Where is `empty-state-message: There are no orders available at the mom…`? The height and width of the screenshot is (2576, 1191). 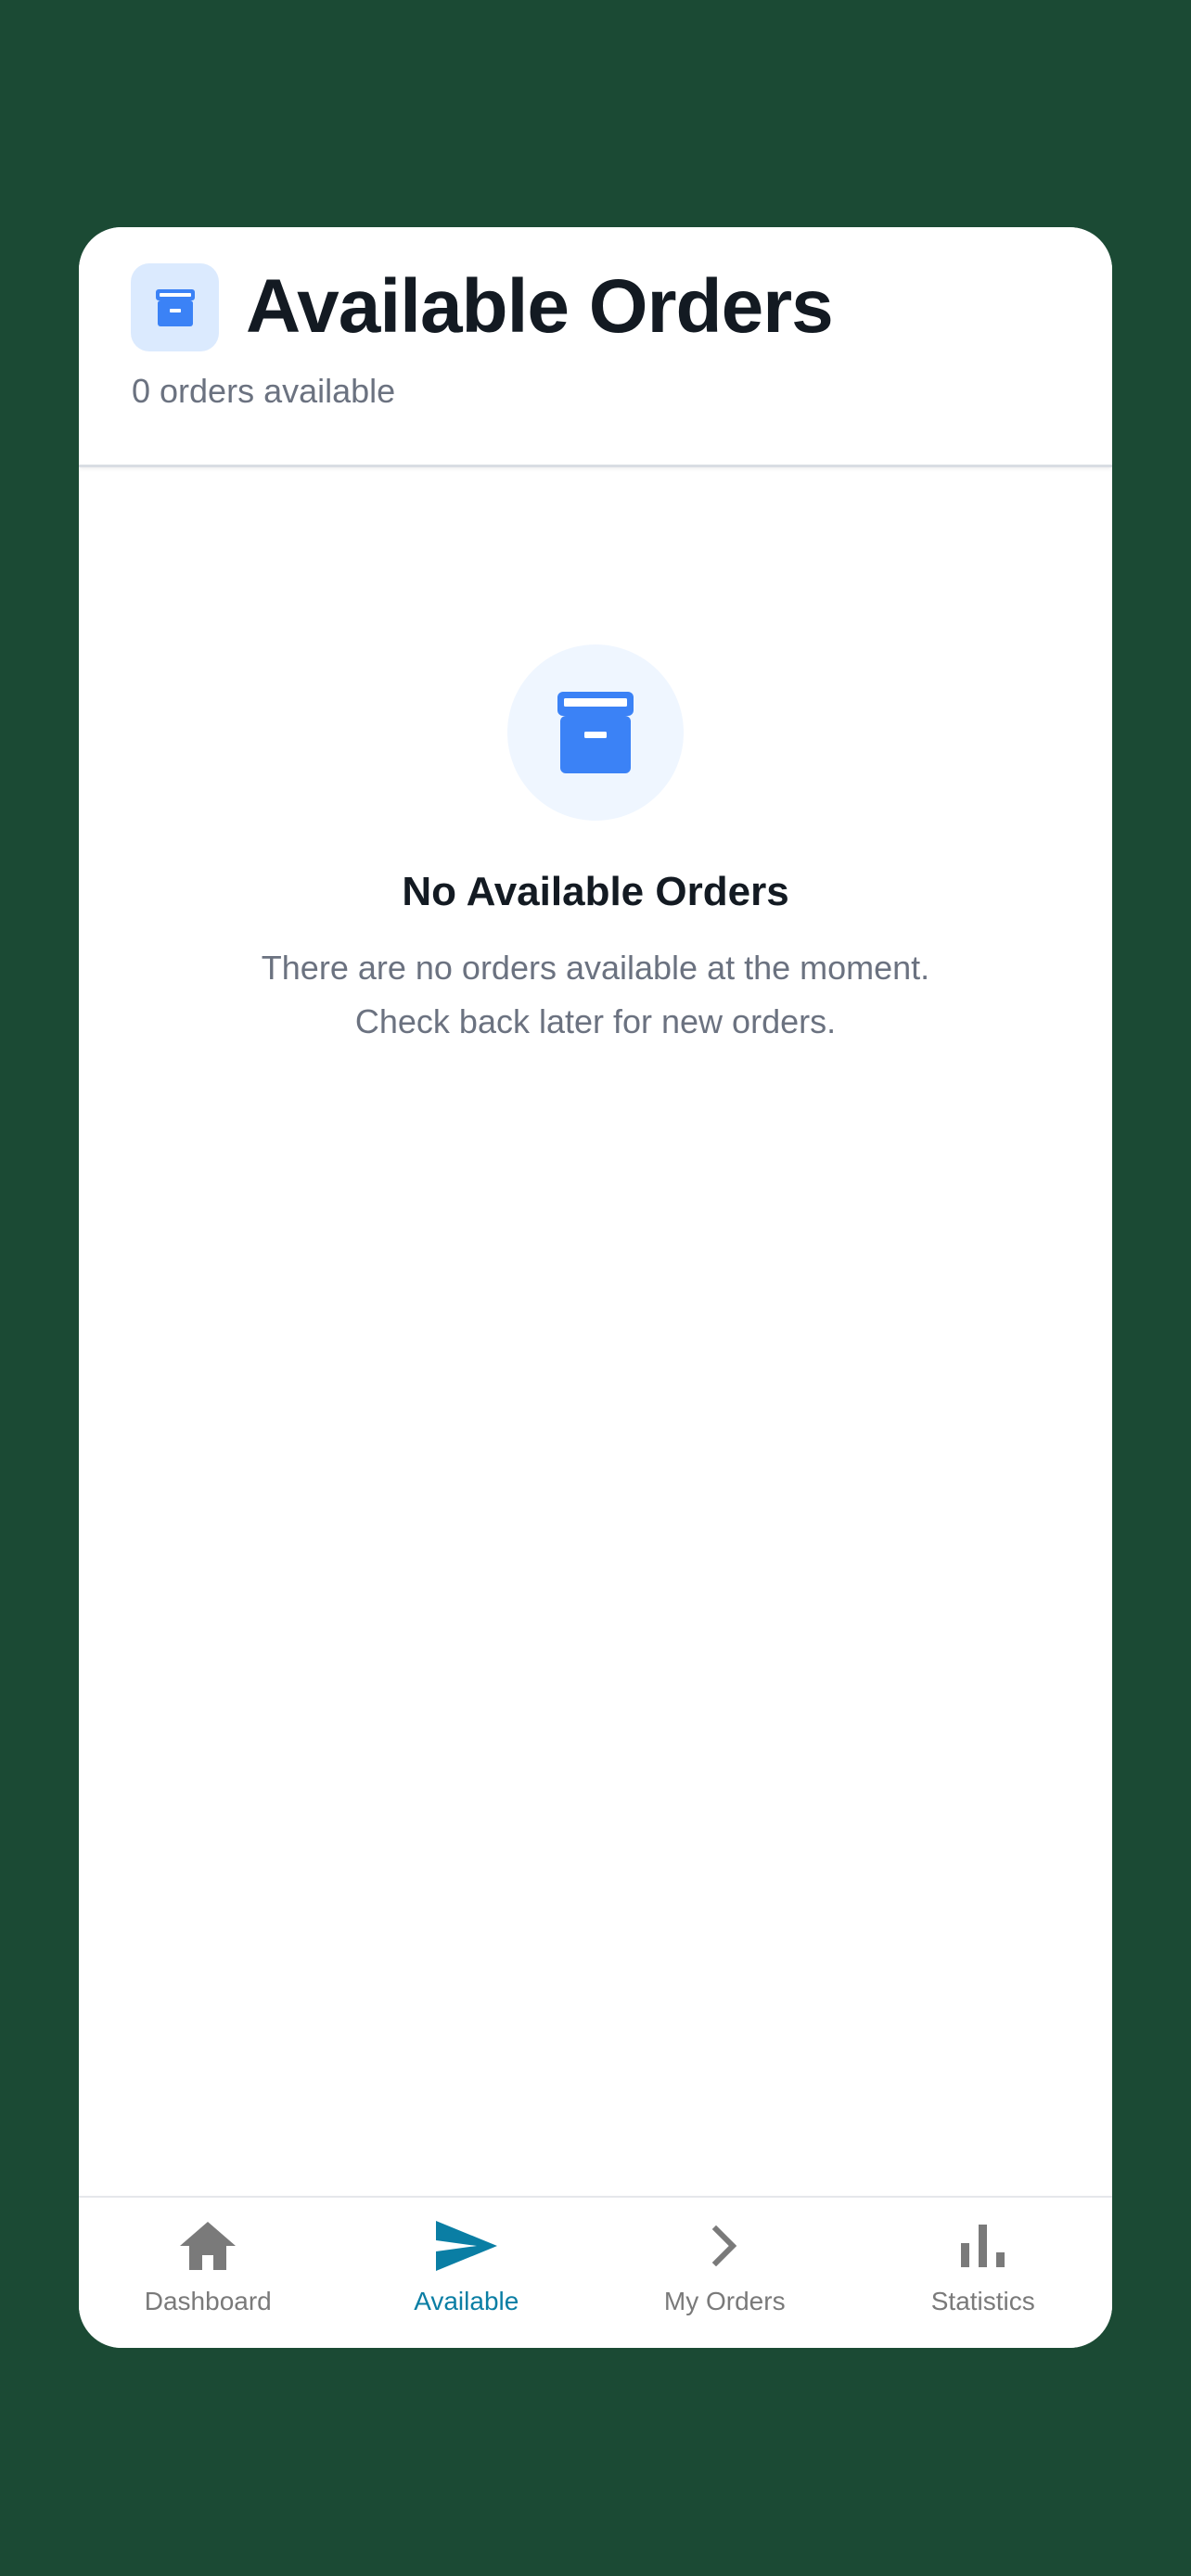
empty-state-message: There are no orders available at the mom… is located at coordinates (595, 968).